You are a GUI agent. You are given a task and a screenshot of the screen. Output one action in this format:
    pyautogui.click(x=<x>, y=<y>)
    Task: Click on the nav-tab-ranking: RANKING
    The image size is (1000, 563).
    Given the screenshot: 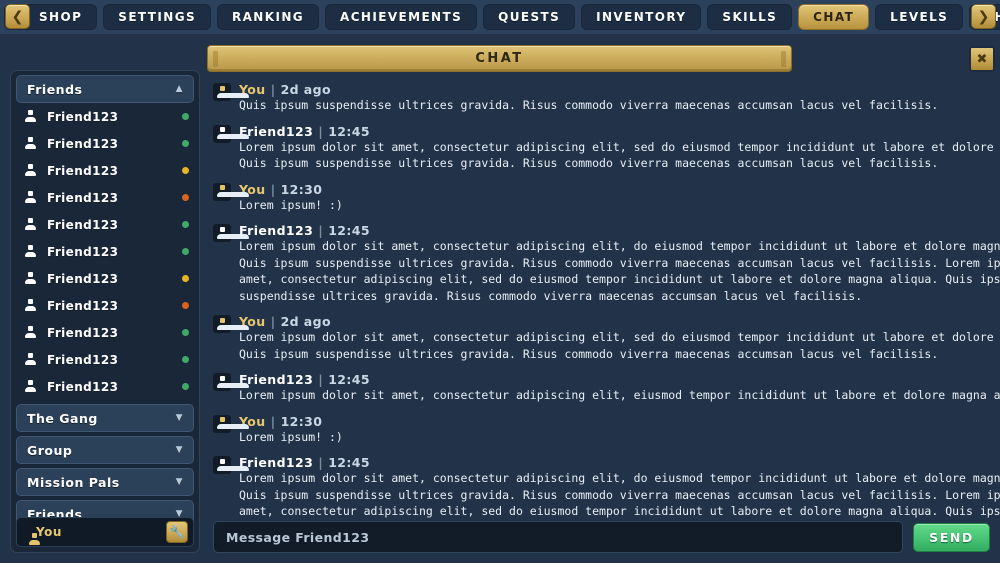 What is the action you would take?
    pyautogui.click(x=268, y=17)
    